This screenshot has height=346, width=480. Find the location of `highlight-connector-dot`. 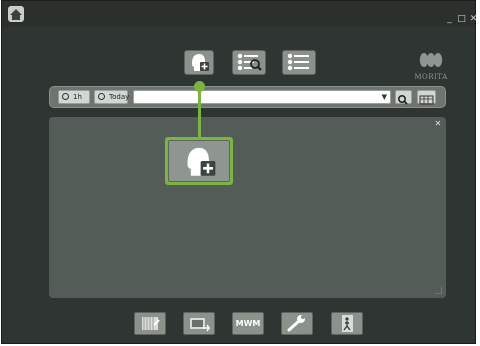

highlight-connector-dot is located at coordinates (199, 86).